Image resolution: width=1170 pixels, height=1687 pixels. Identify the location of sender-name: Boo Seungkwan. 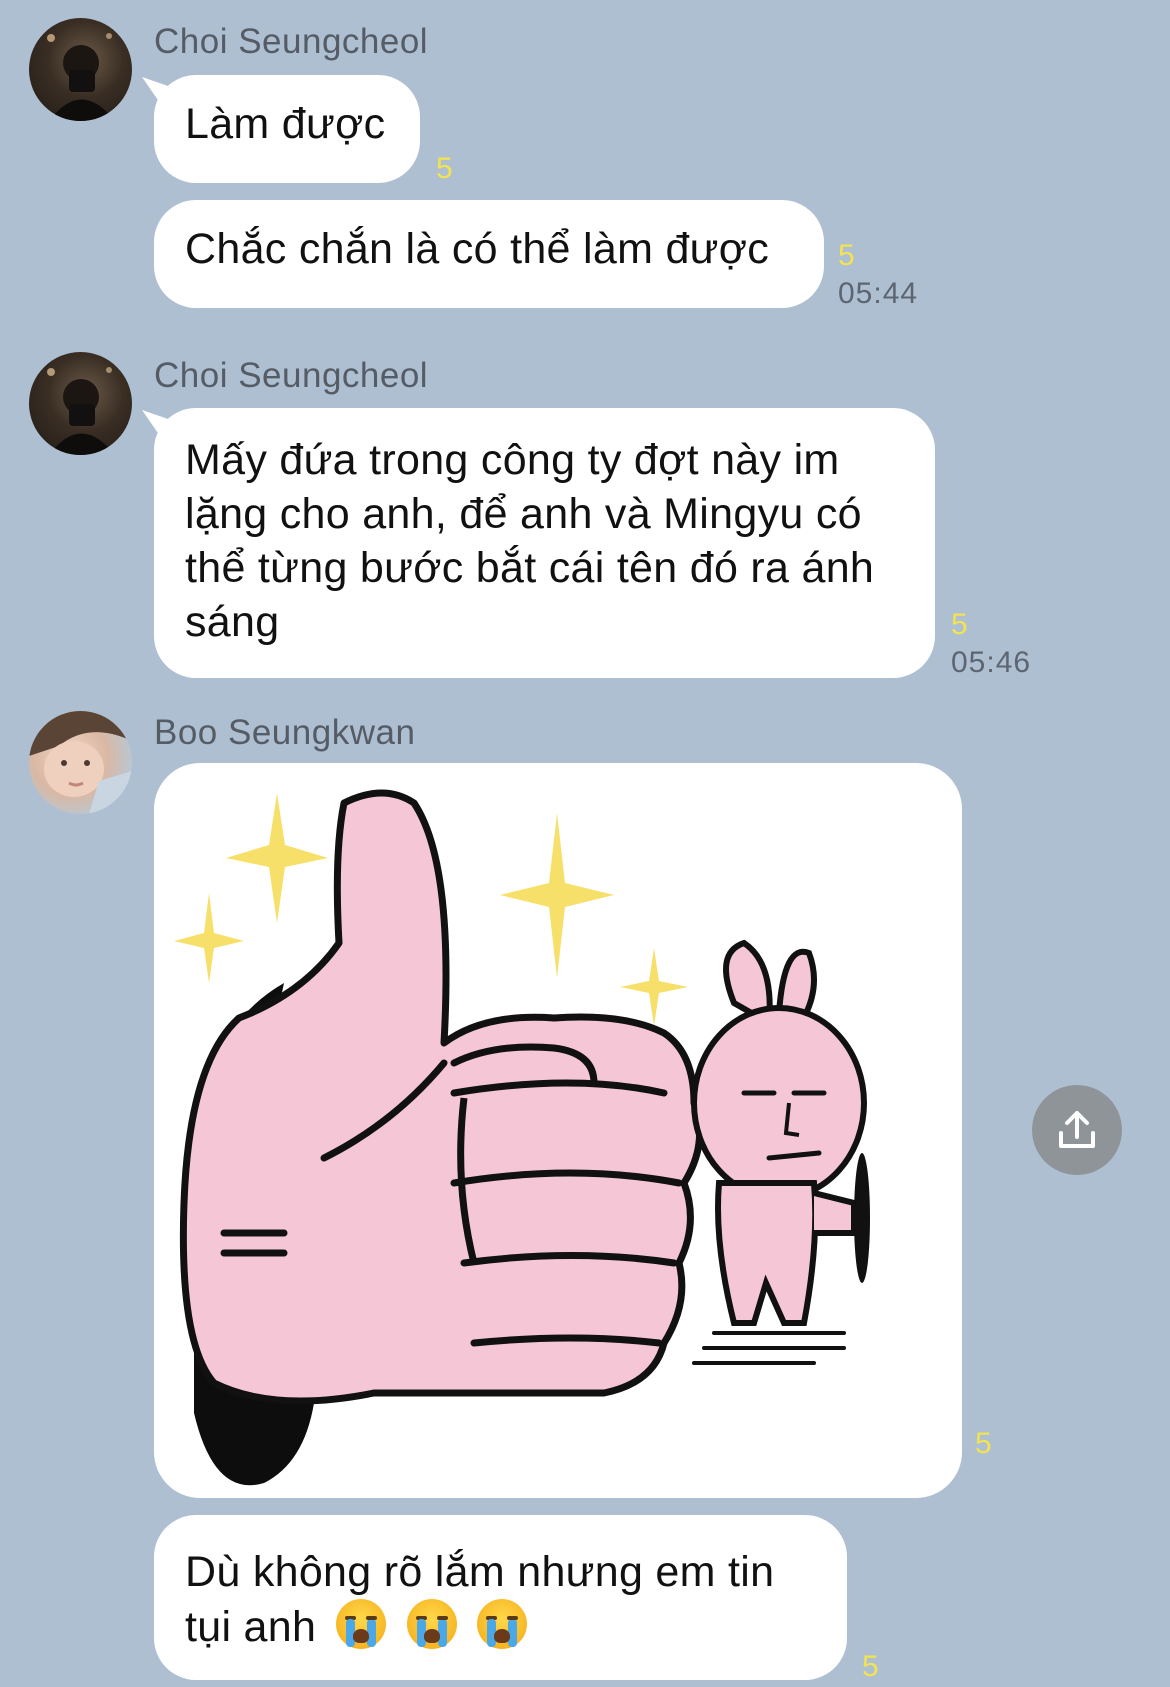
(285, 732).